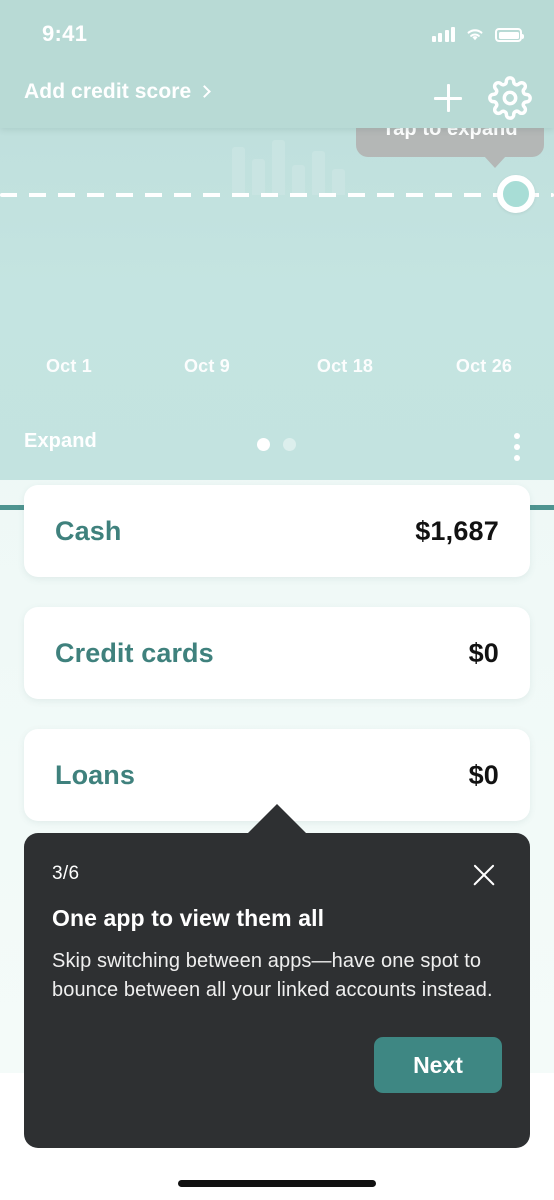  I want to click on status-bar-icons, so click(477, 32).